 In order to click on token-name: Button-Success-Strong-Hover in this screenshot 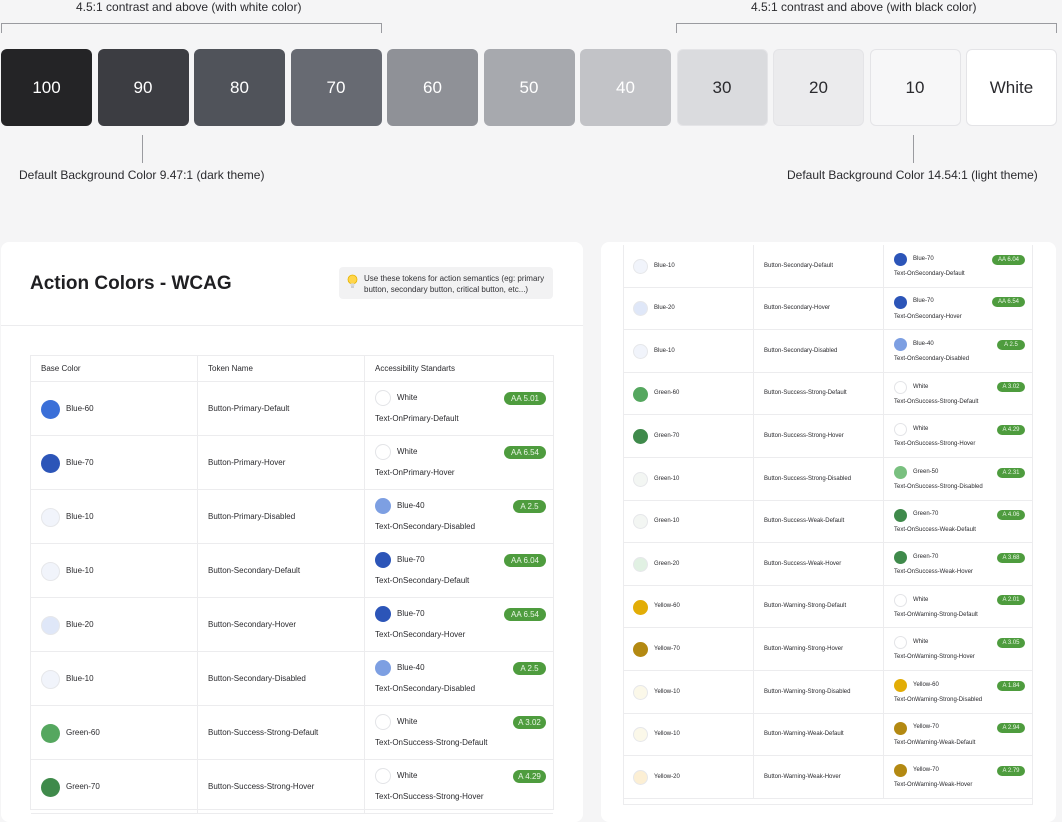, I will do `click(804, 436)`.